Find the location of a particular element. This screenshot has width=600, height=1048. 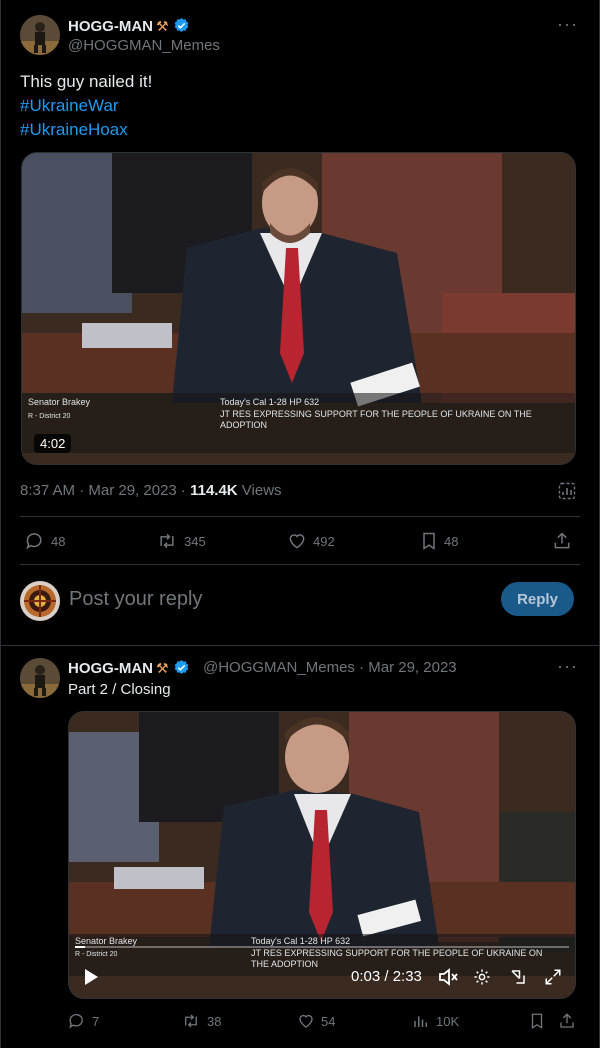

reply-button: Reply is located at coordinates (537, 599).